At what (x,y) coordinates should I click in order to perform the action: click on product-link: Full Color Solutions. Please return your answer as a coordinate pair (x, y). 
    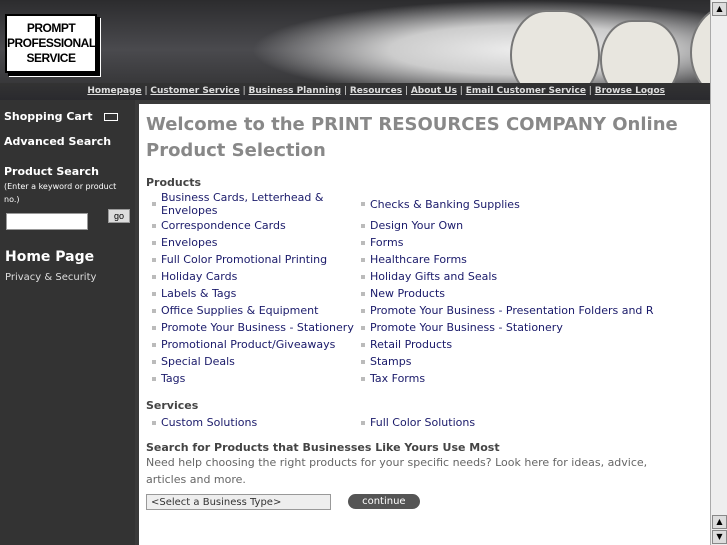
    Looking at the image, I should click on (422, 422).